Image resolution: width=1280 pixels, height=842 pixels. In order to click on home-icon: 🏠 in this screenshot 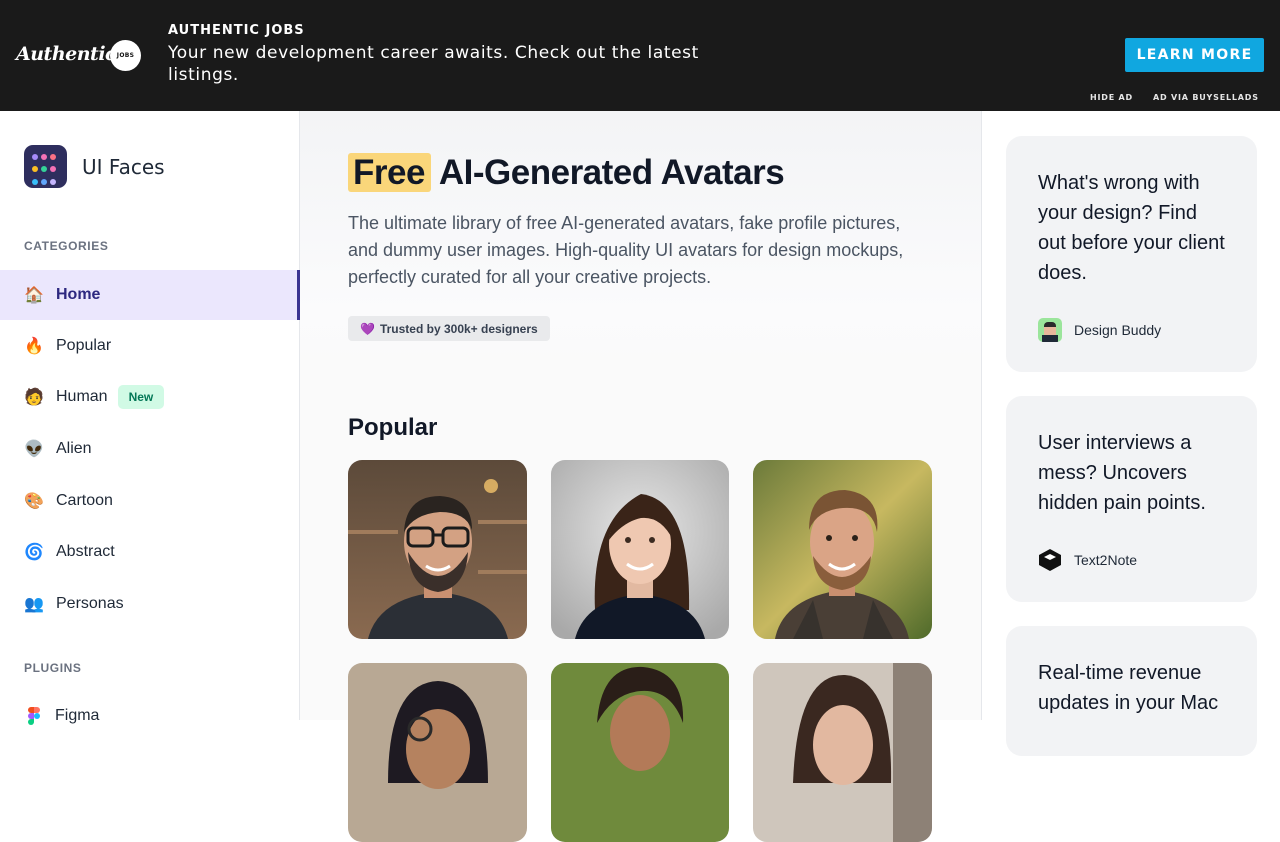, I will do `click(34, 295)`.